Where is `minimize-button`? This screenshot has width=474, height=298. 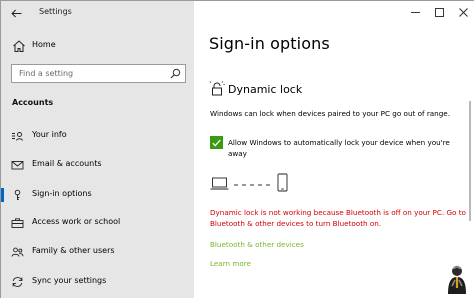 minimize-button is located at coordinates (415, 12).